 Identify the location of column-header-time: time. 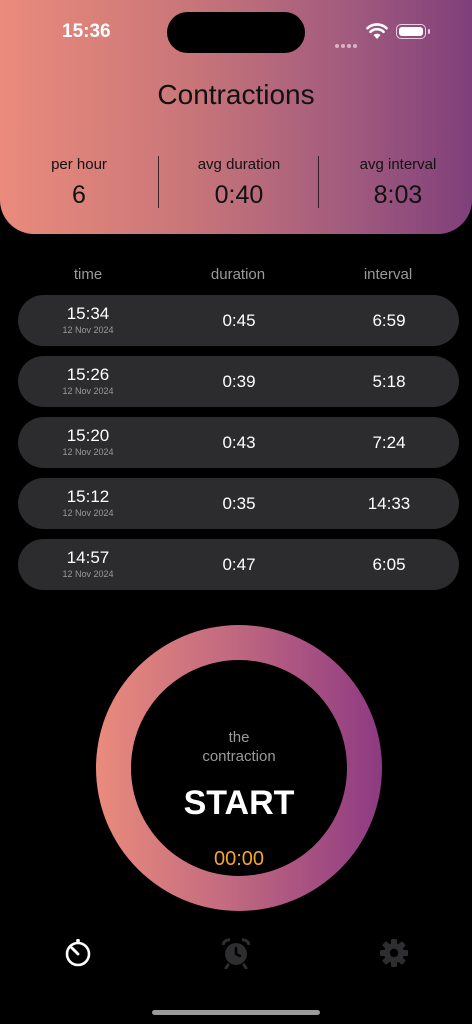
(88, 274).